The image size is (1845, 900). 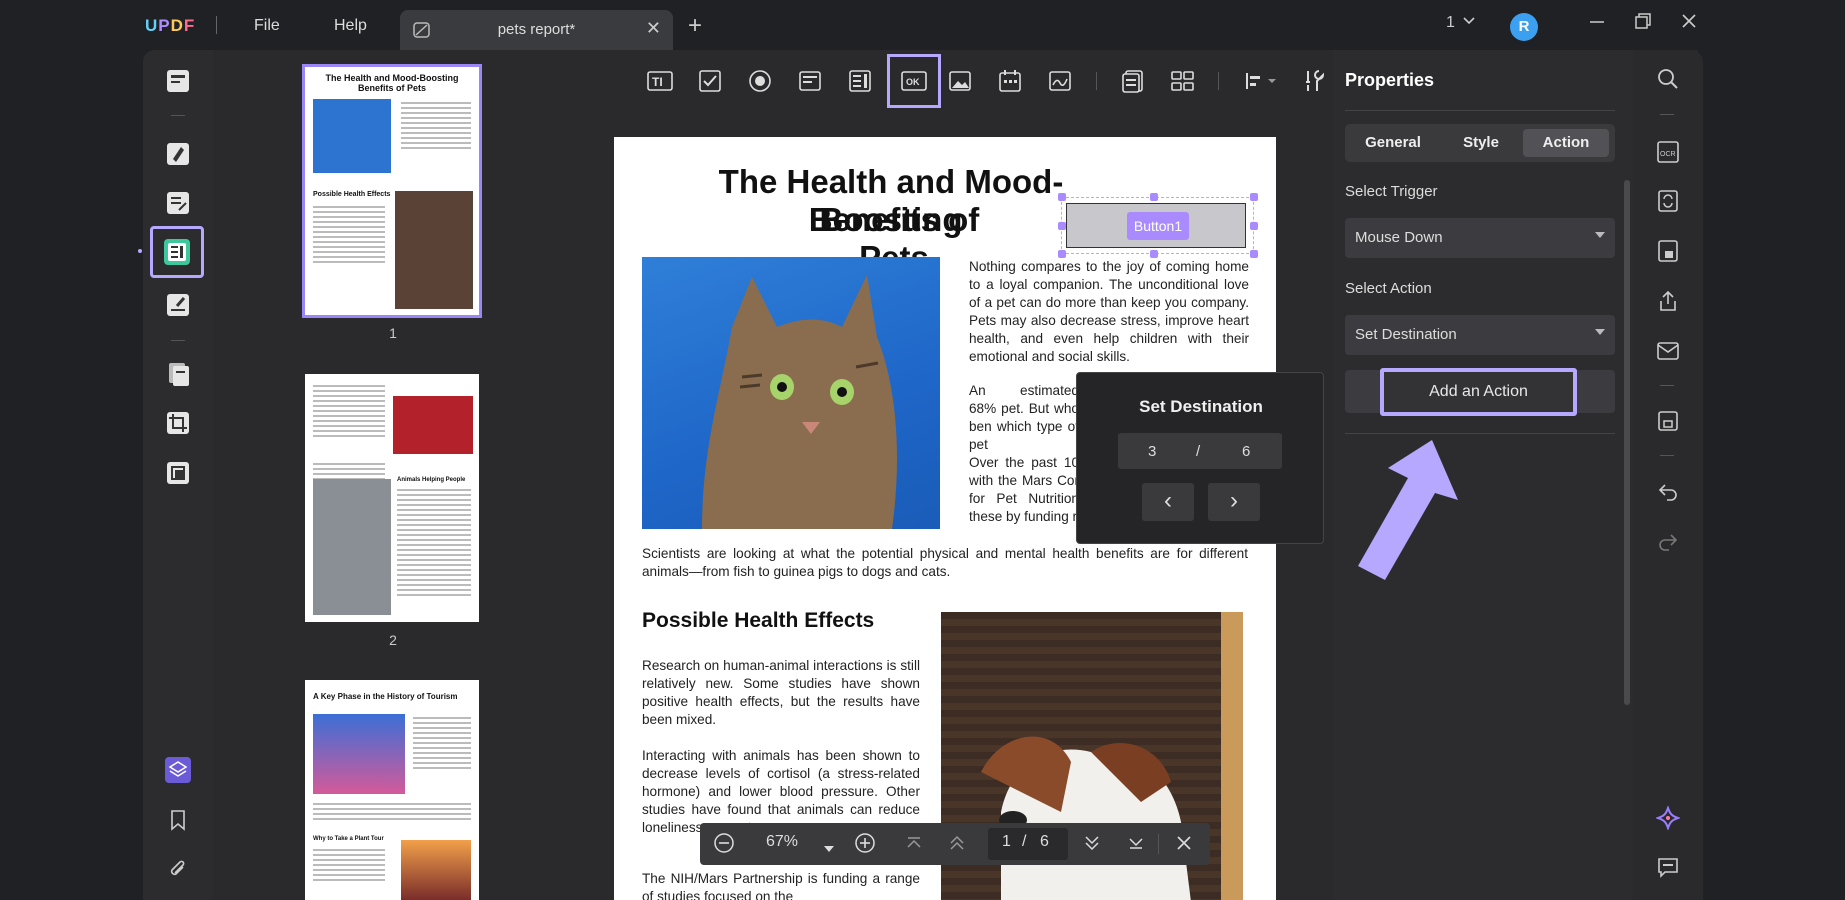 I want to click on chevron-down-icon, so click(x=1469, y=22).